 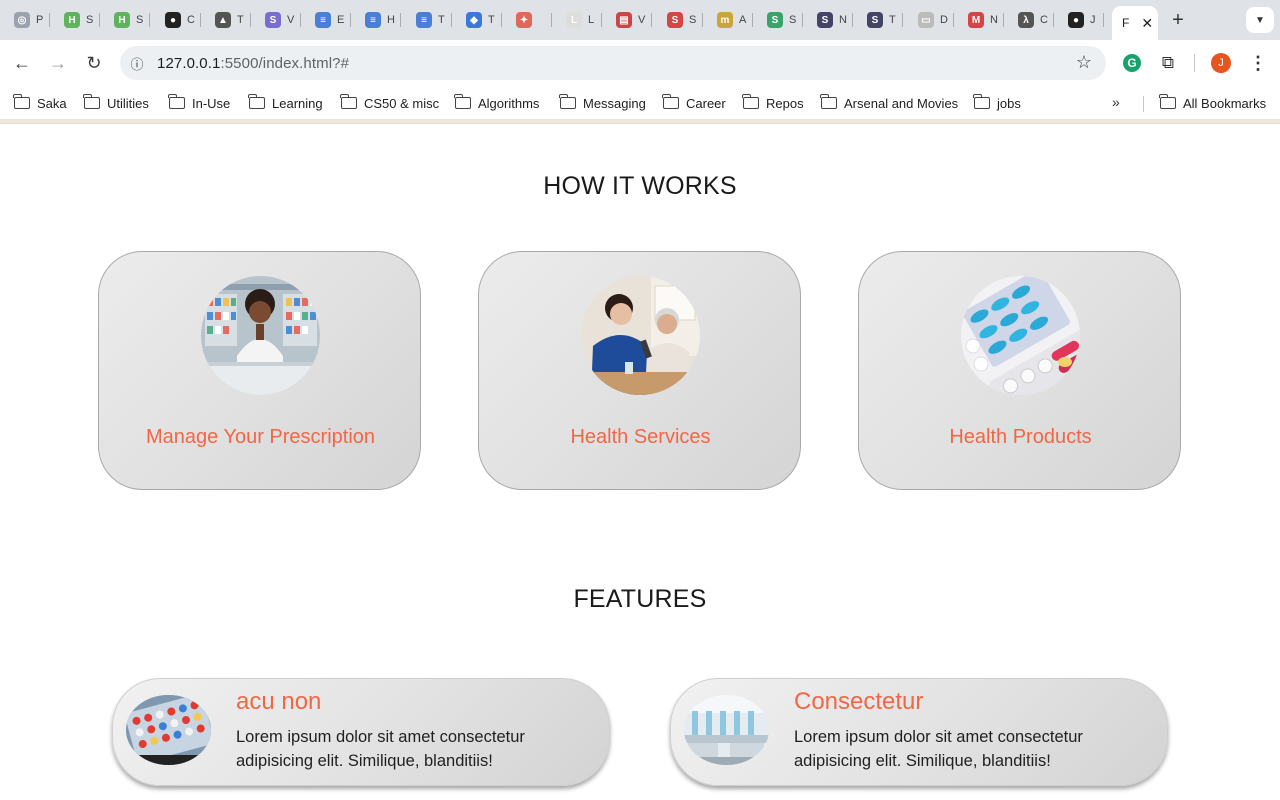 I want to click on browser-tab: λC, so click(x=1026, y=20).